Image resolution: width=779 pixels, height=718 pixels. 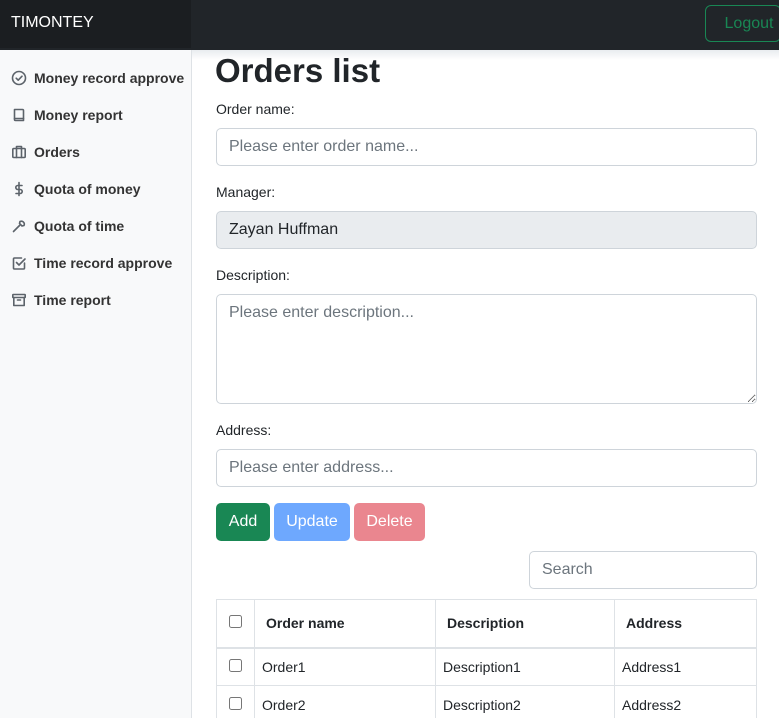 I want to click on add-button: Add, so click(x=243, y=522).